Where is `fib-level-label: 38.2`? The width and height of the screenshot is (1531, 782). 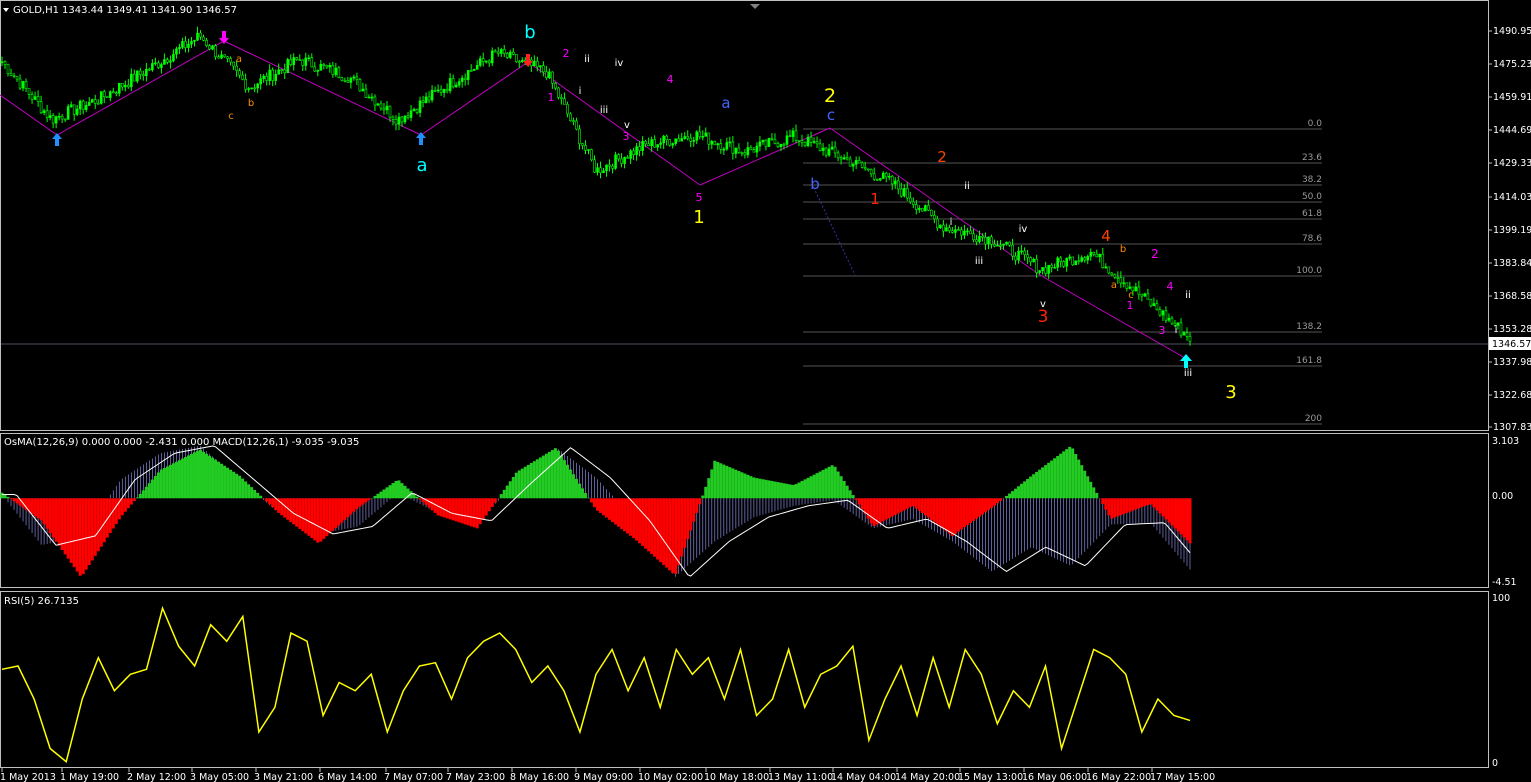 fib-level-label: 38.2 is located at coordinates (1312, 180).